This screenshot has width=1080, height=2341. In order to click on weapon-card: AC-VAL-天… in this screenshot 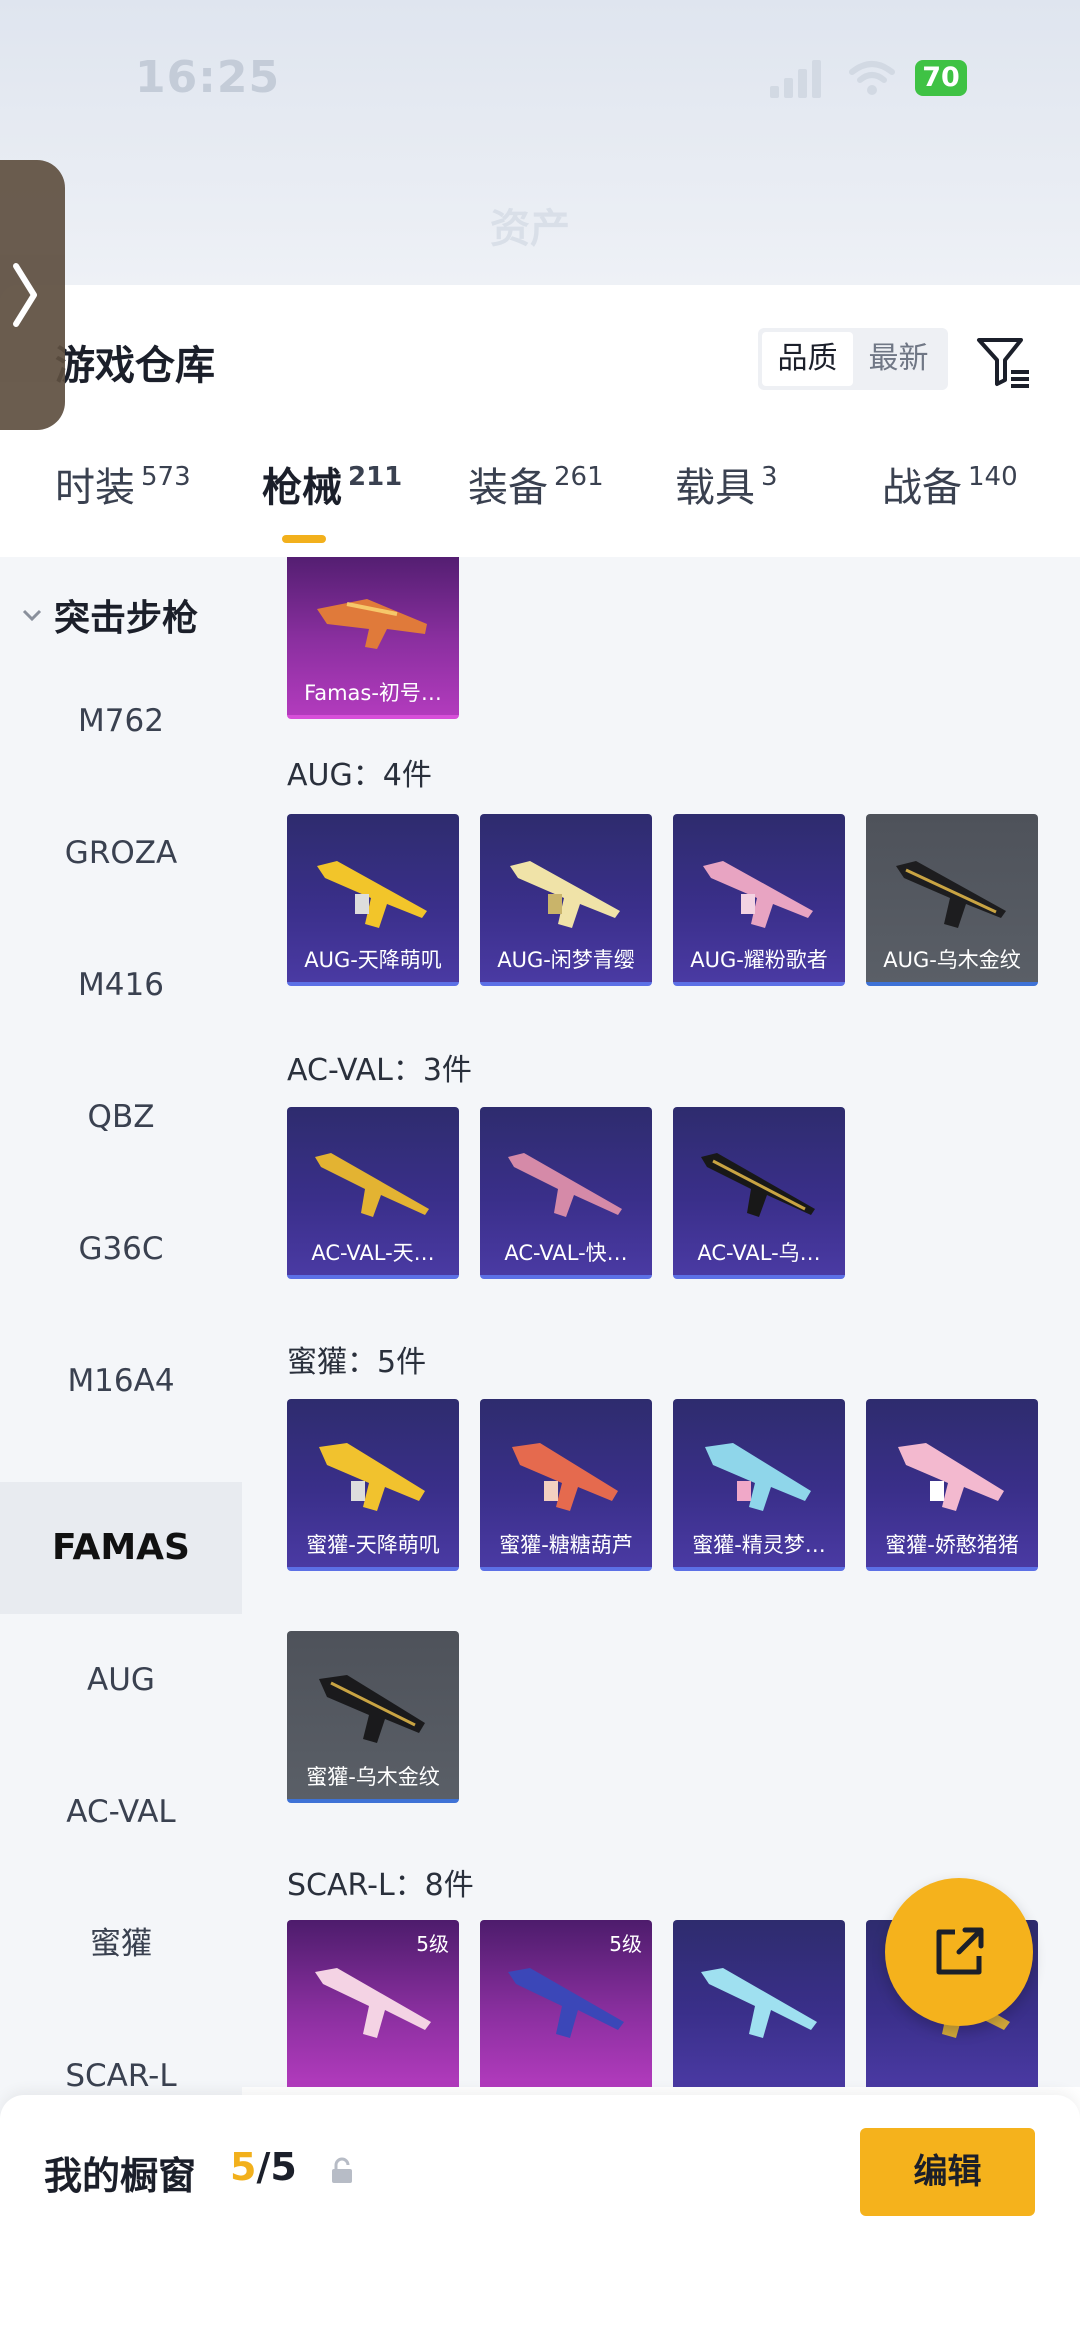, I will do `click(373, 1193)`.